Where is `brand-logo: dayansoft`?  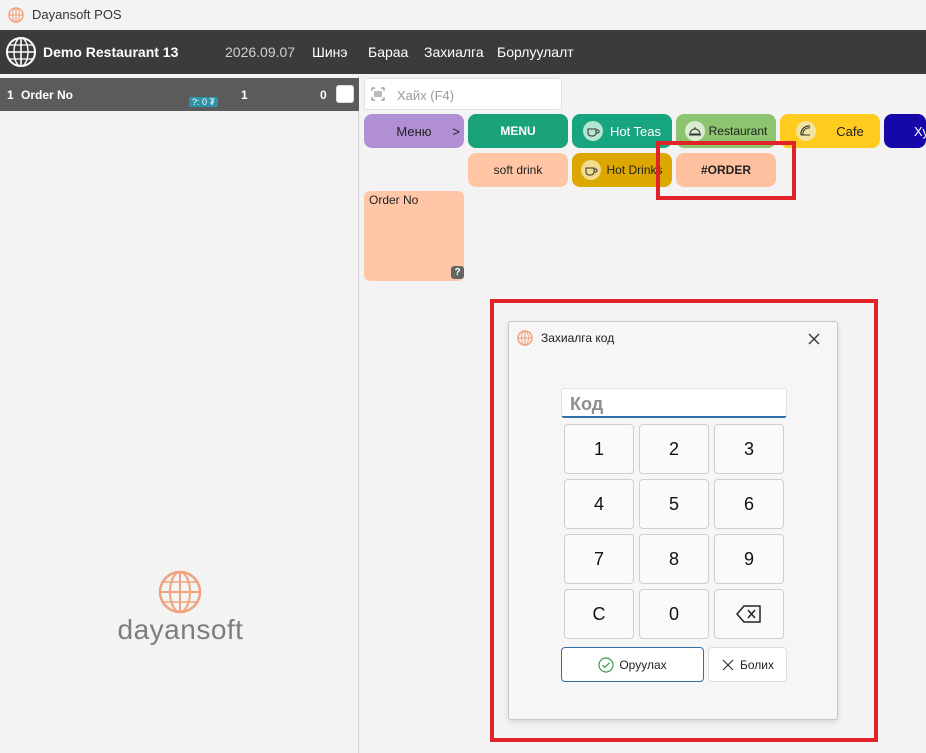
brand-logo: dayansoft is located at coordinates (180, 607).